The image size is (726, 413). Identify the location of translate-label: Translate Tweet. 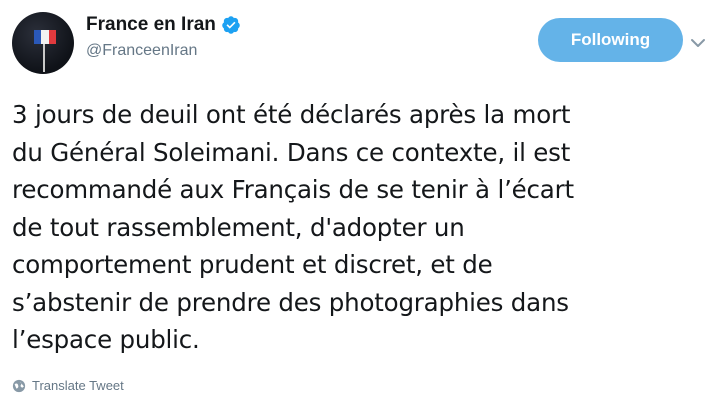
(78, 385).